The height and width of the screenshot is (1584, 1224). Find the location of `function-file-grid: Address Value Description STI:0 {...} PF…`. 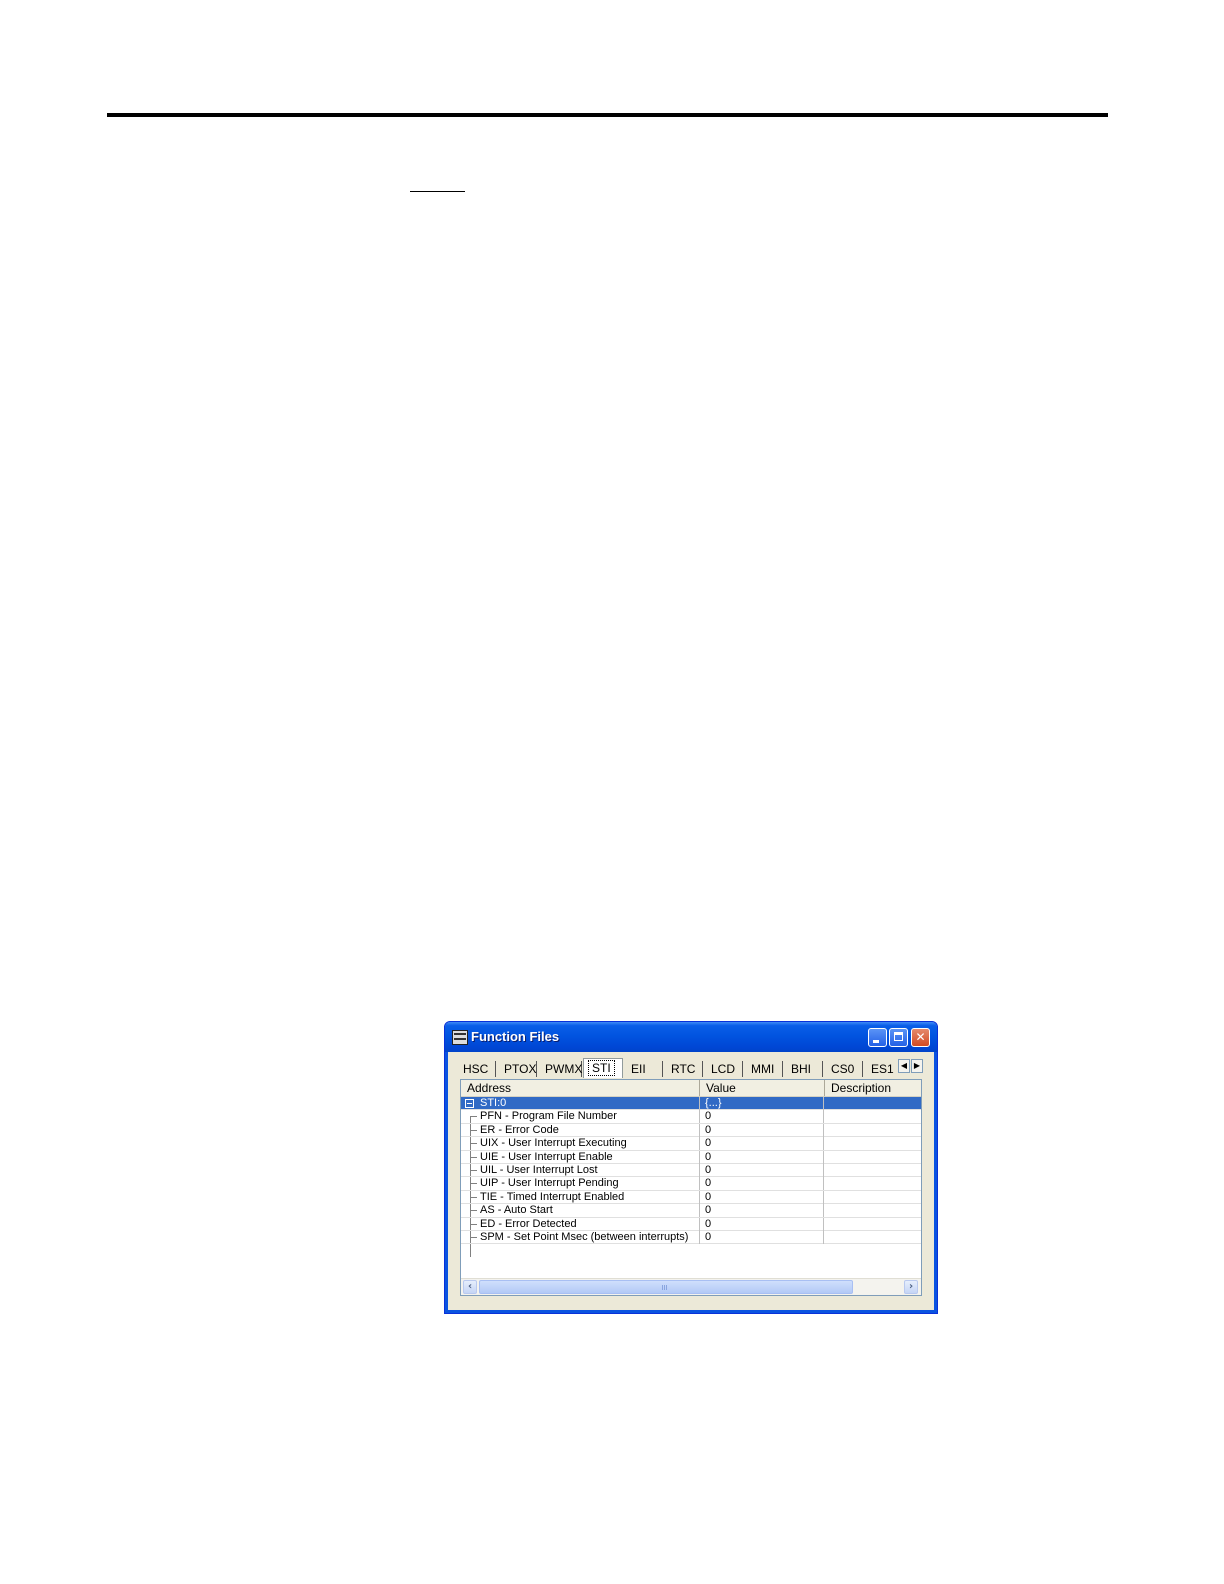

function-file-grid: Address Value Description STI:0 {...} PF… is located at coordinates (691, 1187).